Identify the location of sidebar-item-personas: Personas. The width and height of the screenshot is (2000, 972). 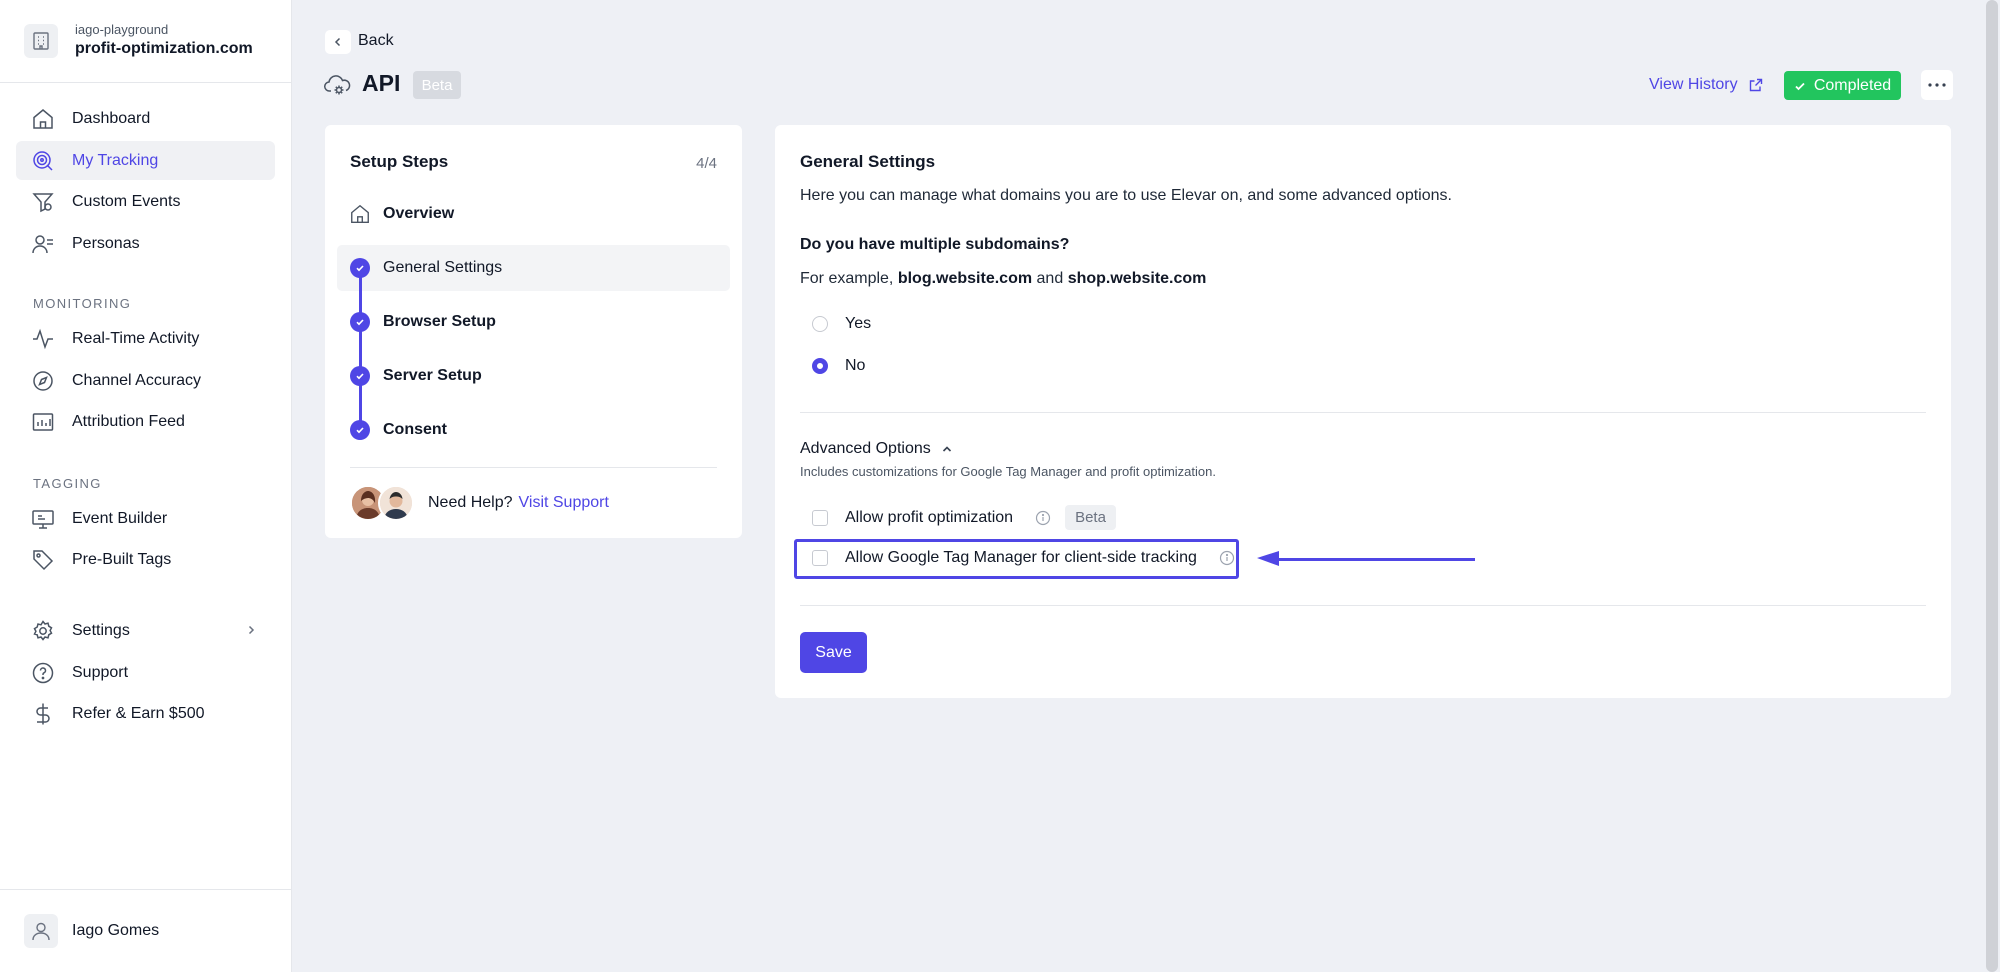
(145, 243).